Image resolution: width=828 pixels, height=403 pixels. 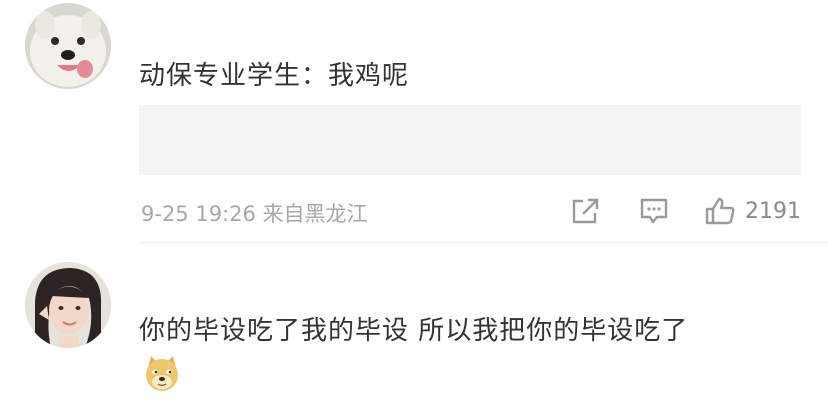 What do you see at coordinates (470, 211) in the screenshot?
I see `comment-meta-row: 9-25 19:26 来自黑龙江 2191` at bounding box center [470, 211].